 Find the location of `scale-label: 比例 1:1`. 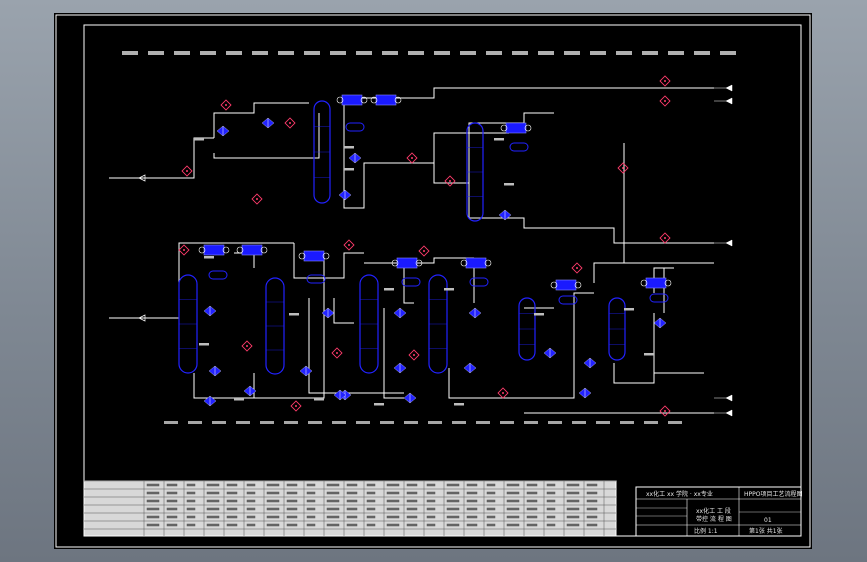

scale-label: 比例 1:1 is located at coordinates (706, 531).